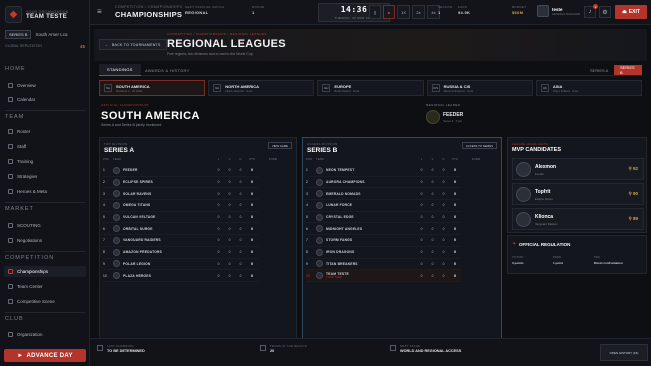 The width and height of the screenshot is (651, 366). Describe the element at coordinates (261, 88) in the screenshot. I see `region-north-america: NA NORTH AMERICA Liberty Esports · 9 pts` at that location.